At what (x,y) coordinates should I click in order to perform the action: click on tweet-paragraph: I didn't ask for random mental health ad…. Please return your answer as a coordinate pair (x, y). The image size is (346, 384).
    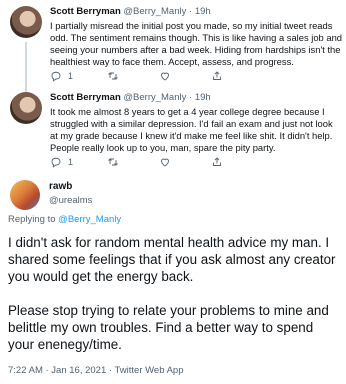
    Looking at the image, I should click on (172, 259).